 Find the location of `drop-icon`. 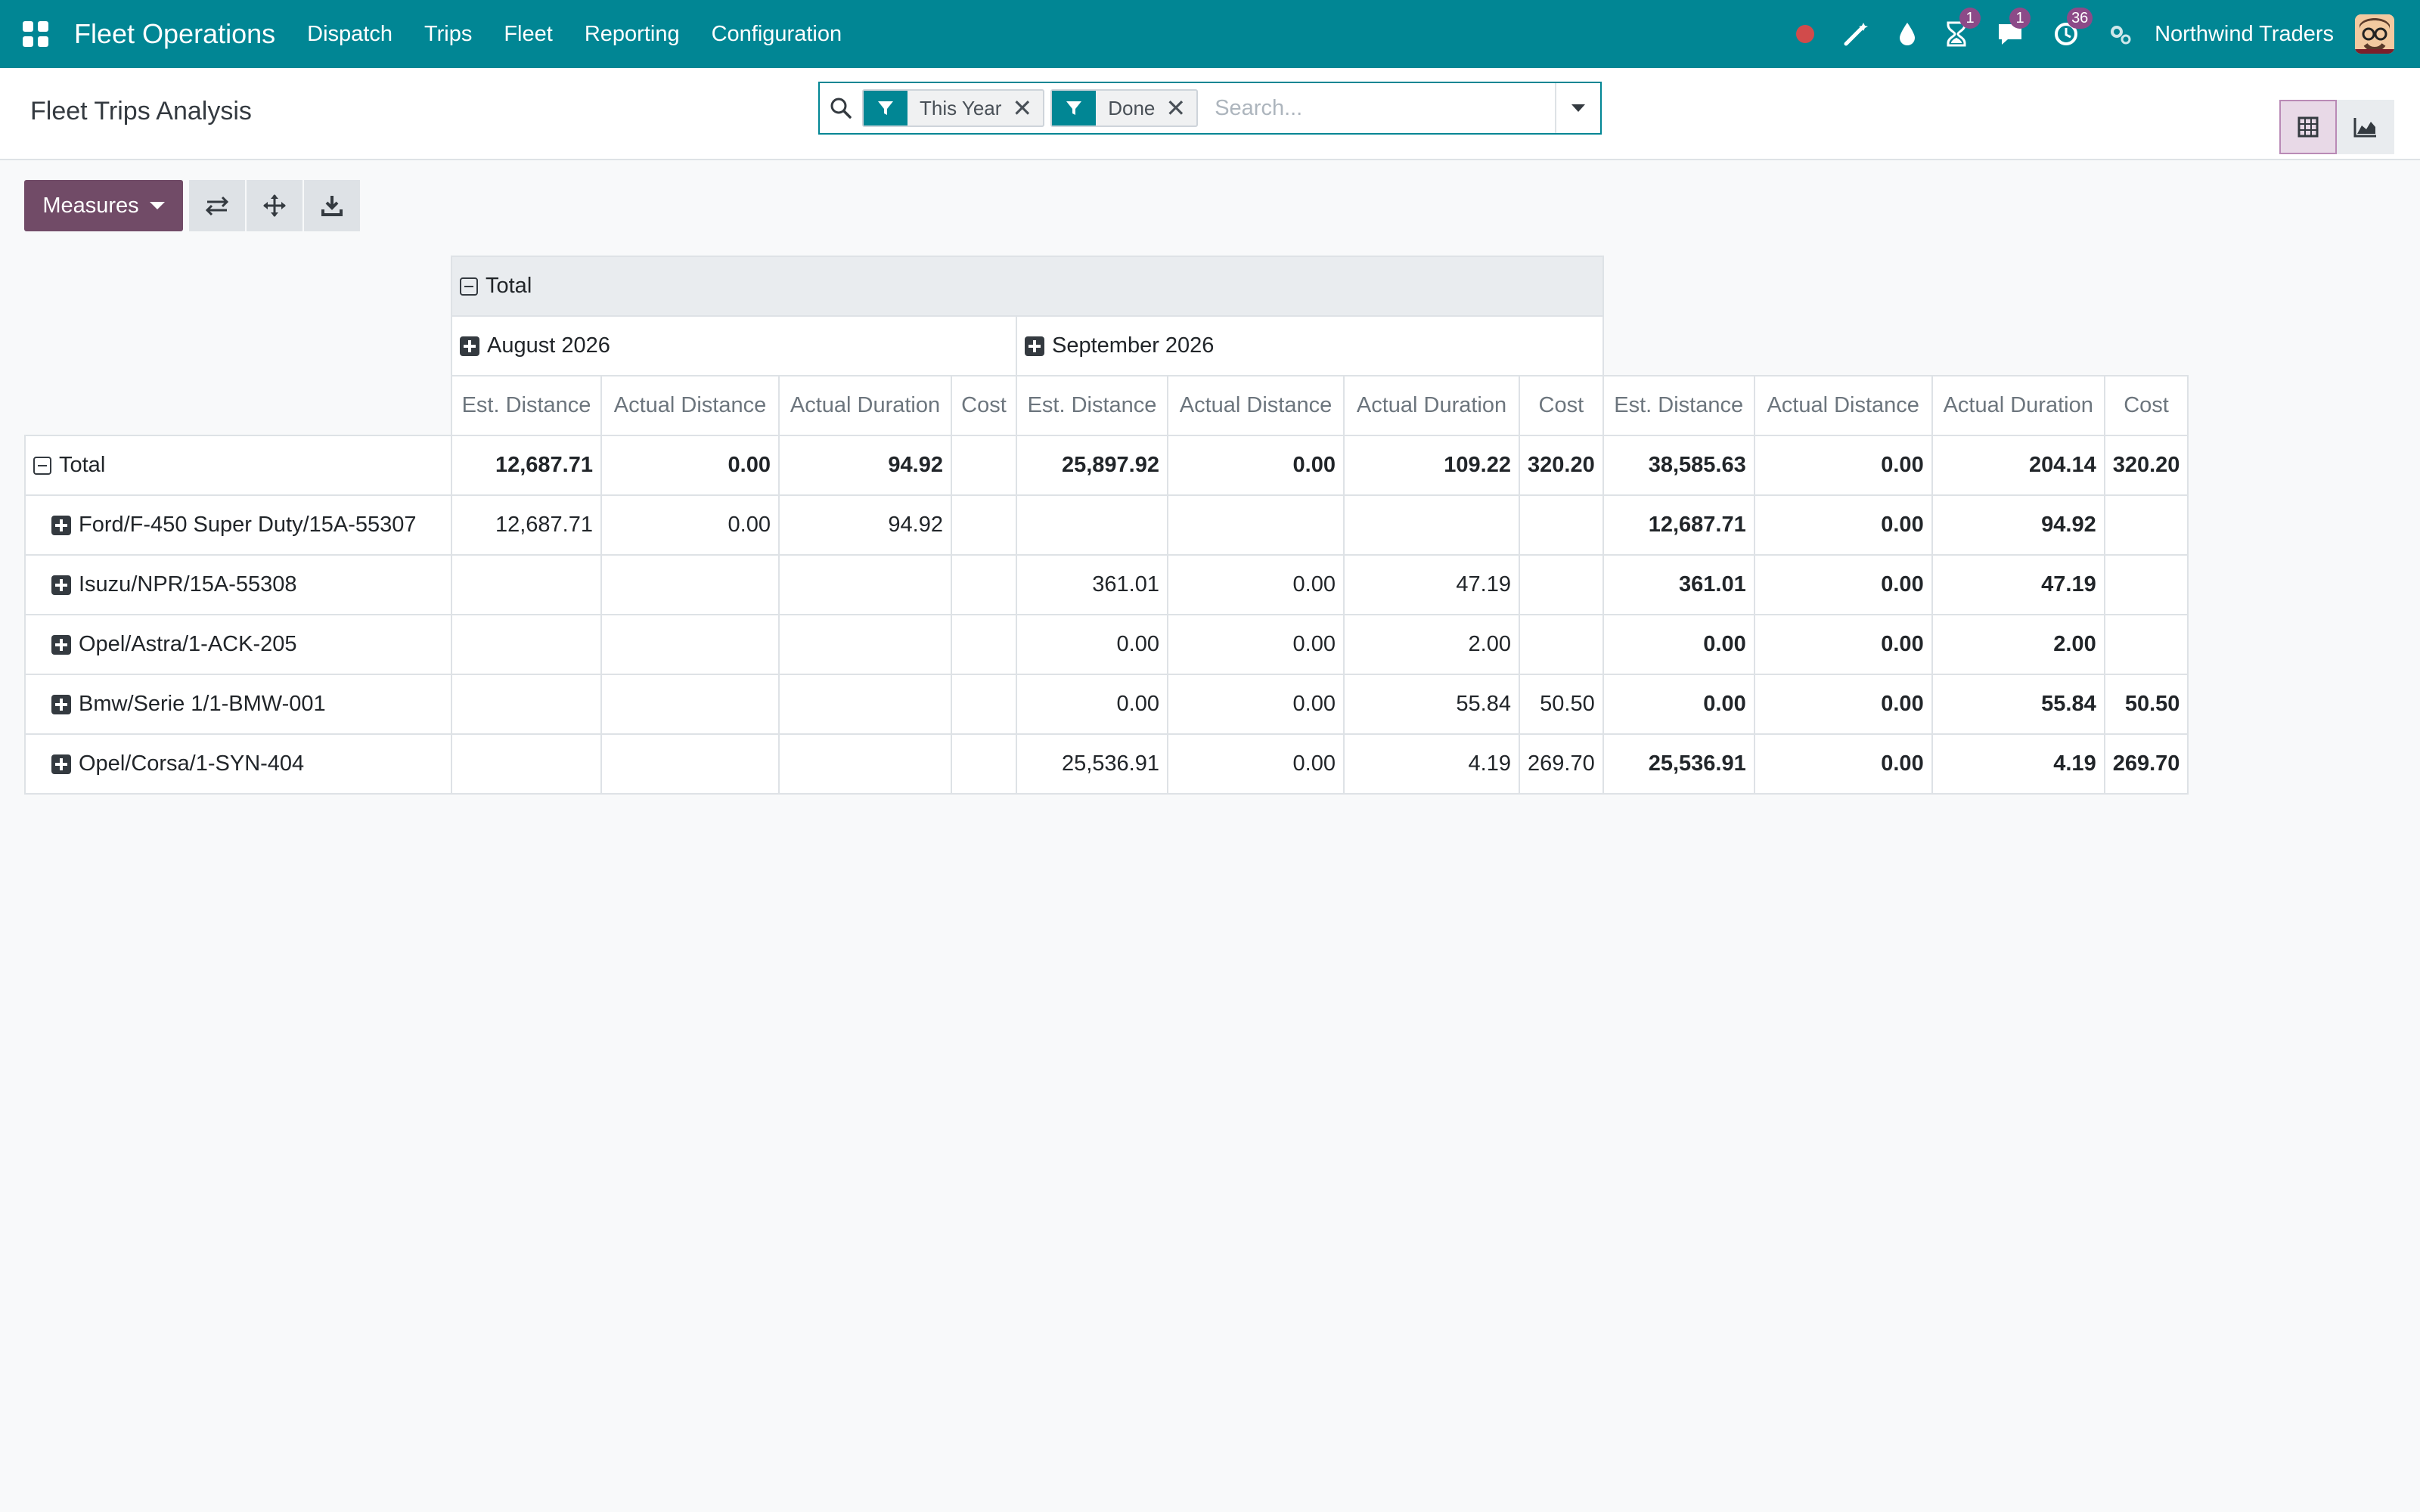

drop-icon is located at coordinates (1907, 34).